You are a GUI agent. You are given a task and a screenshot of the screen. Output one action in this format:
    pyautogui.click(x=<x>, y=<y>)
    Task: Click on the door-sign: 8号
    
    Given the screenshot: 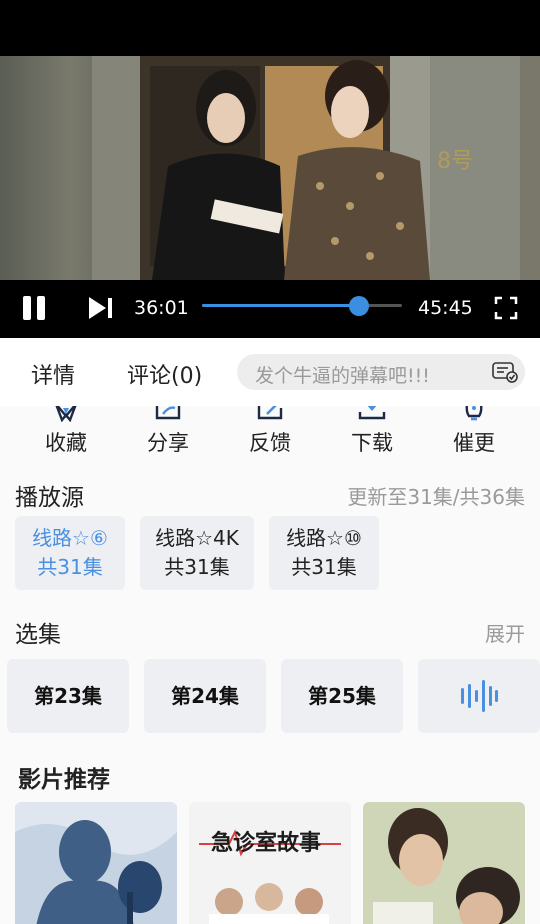 What is the action you would take?
    pyautogui.click(x=455, y=161)
    